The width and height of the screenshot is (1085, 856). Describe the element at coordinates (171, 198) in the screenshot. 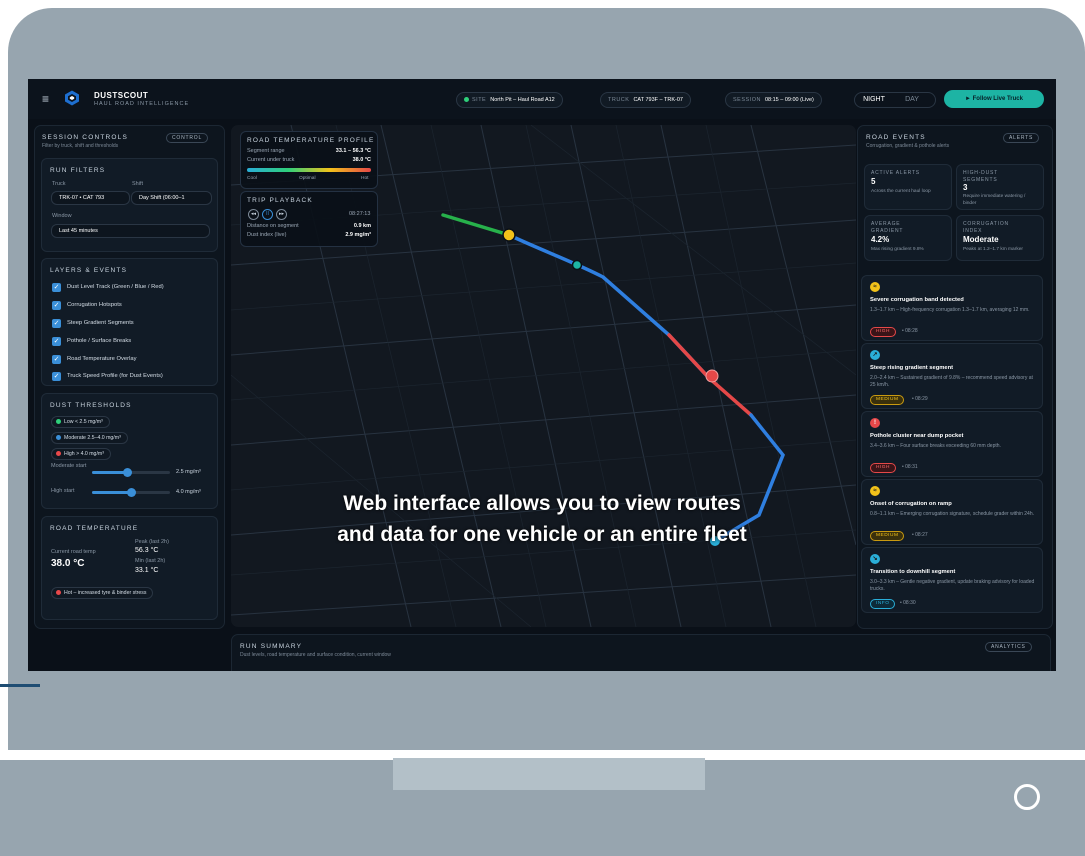

I see `shift-select: Day Shift (06:00–1` at that location.